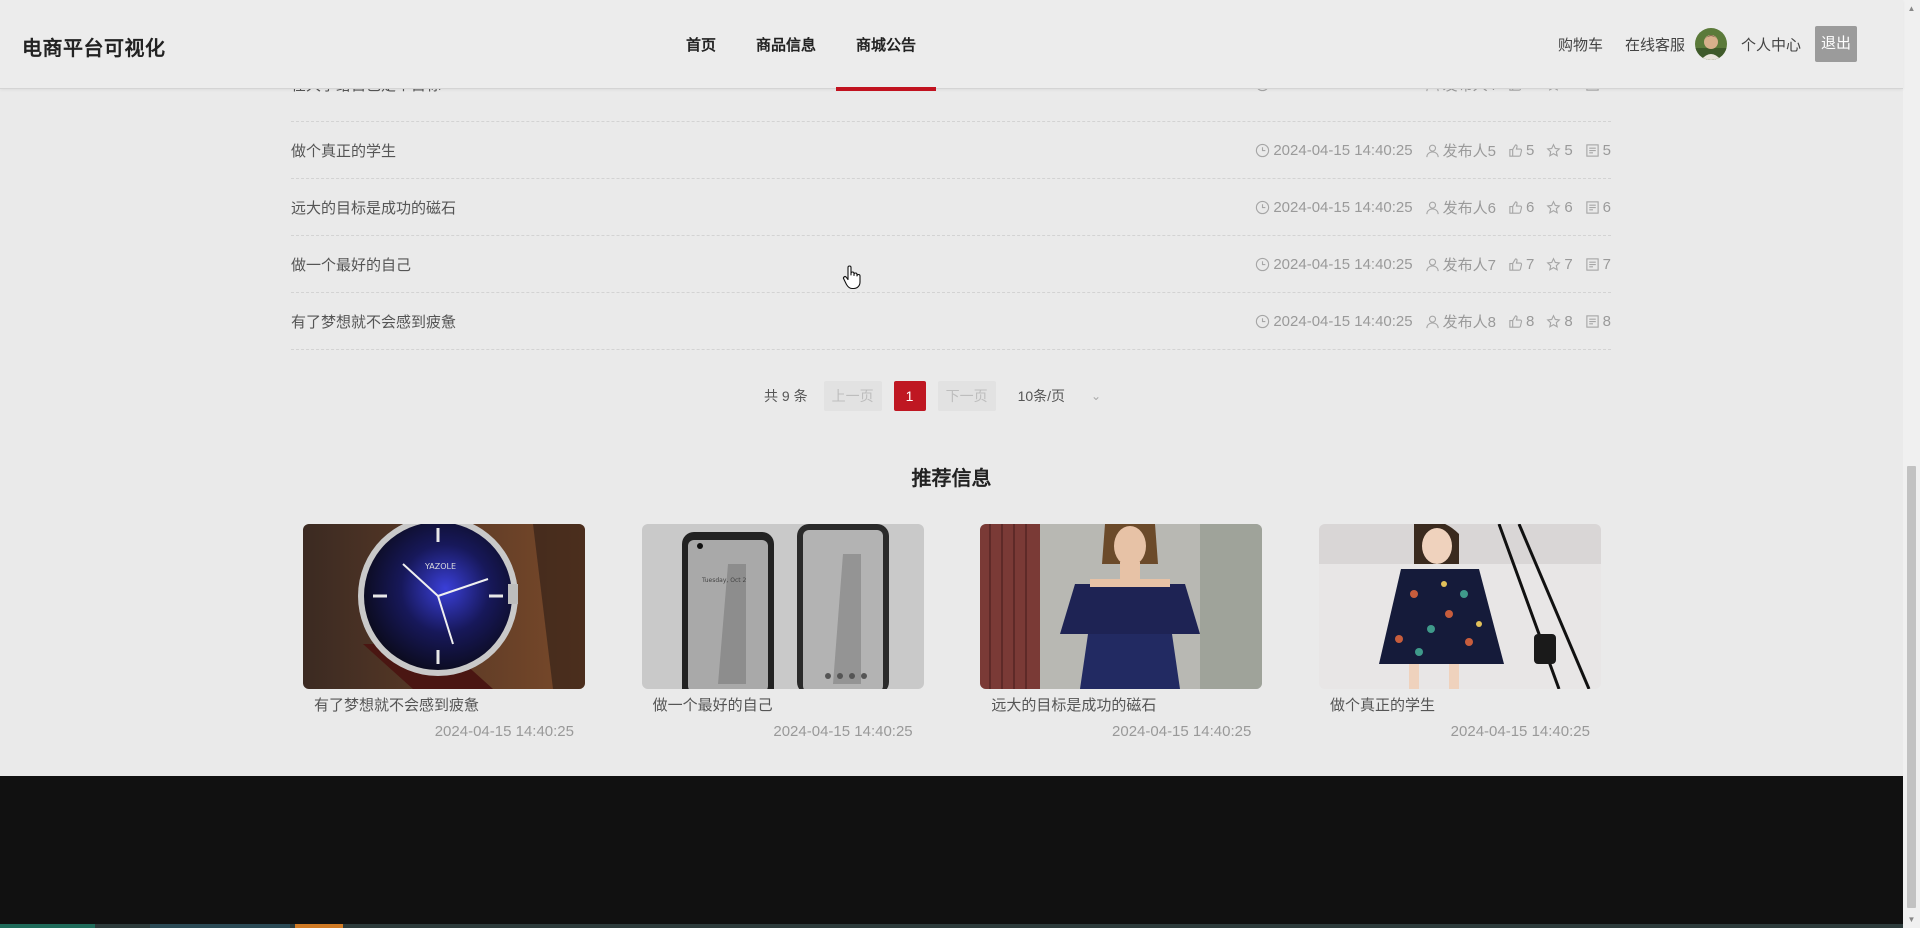 This screenshot has height=928, width=1920. I want to click on like-meta: 8, so click(1521, 321).